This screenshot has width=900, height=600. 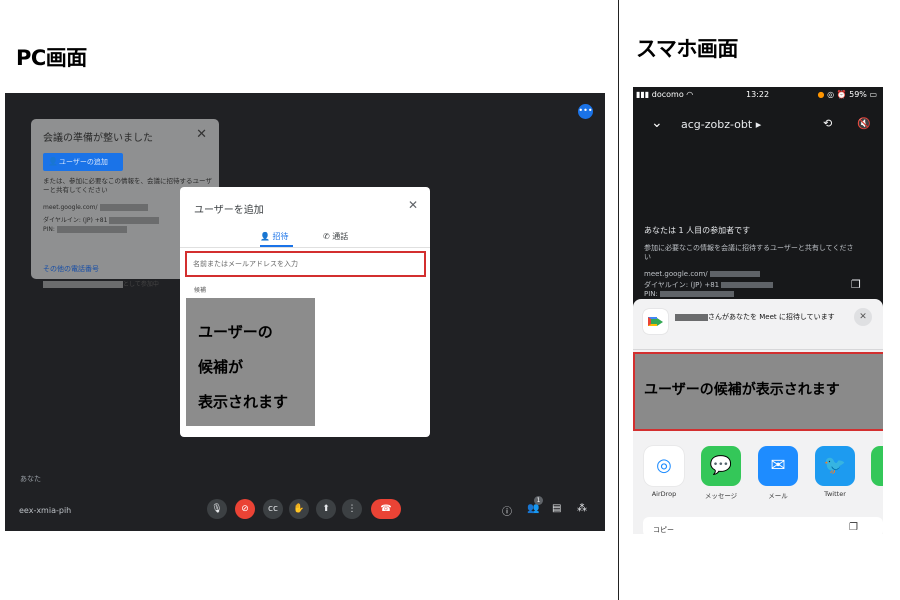 What do you see at coordinates (221, 367) in the screenshot?
I see `candidates-text-line2: 候補が` at bounding box center [221, 367].